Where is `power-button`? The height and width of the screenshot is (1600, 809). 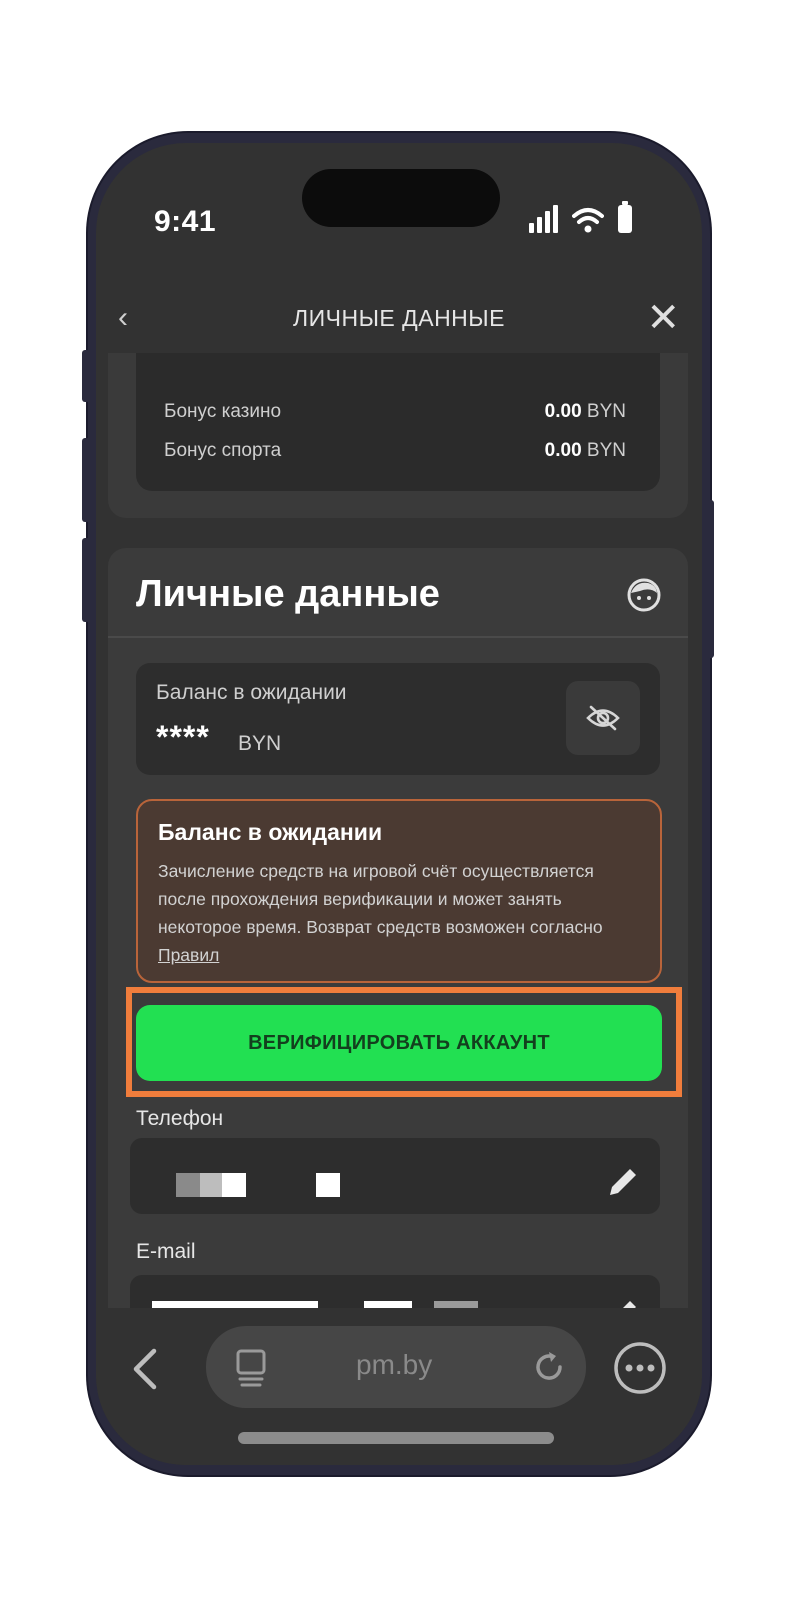 power-button is located at coordinates (710, 579).